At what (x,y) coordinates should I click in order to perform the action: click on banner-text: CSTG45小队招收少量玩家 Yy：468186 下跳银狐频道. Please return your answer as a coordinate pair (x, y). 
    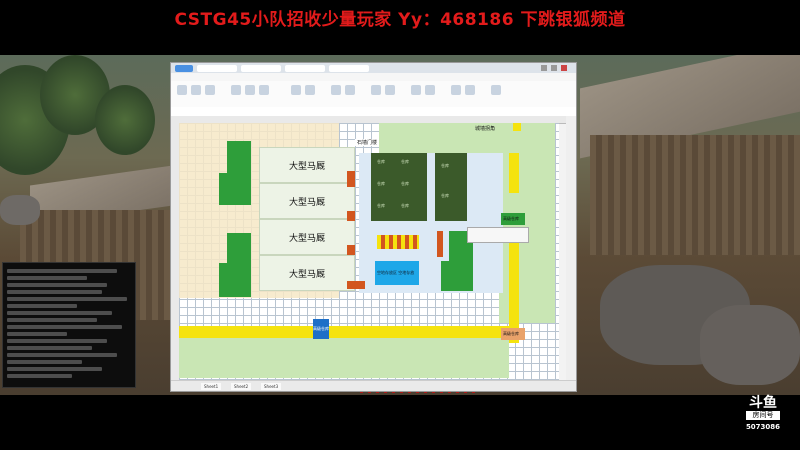
    Looking at the image, I should click on (400, 20).